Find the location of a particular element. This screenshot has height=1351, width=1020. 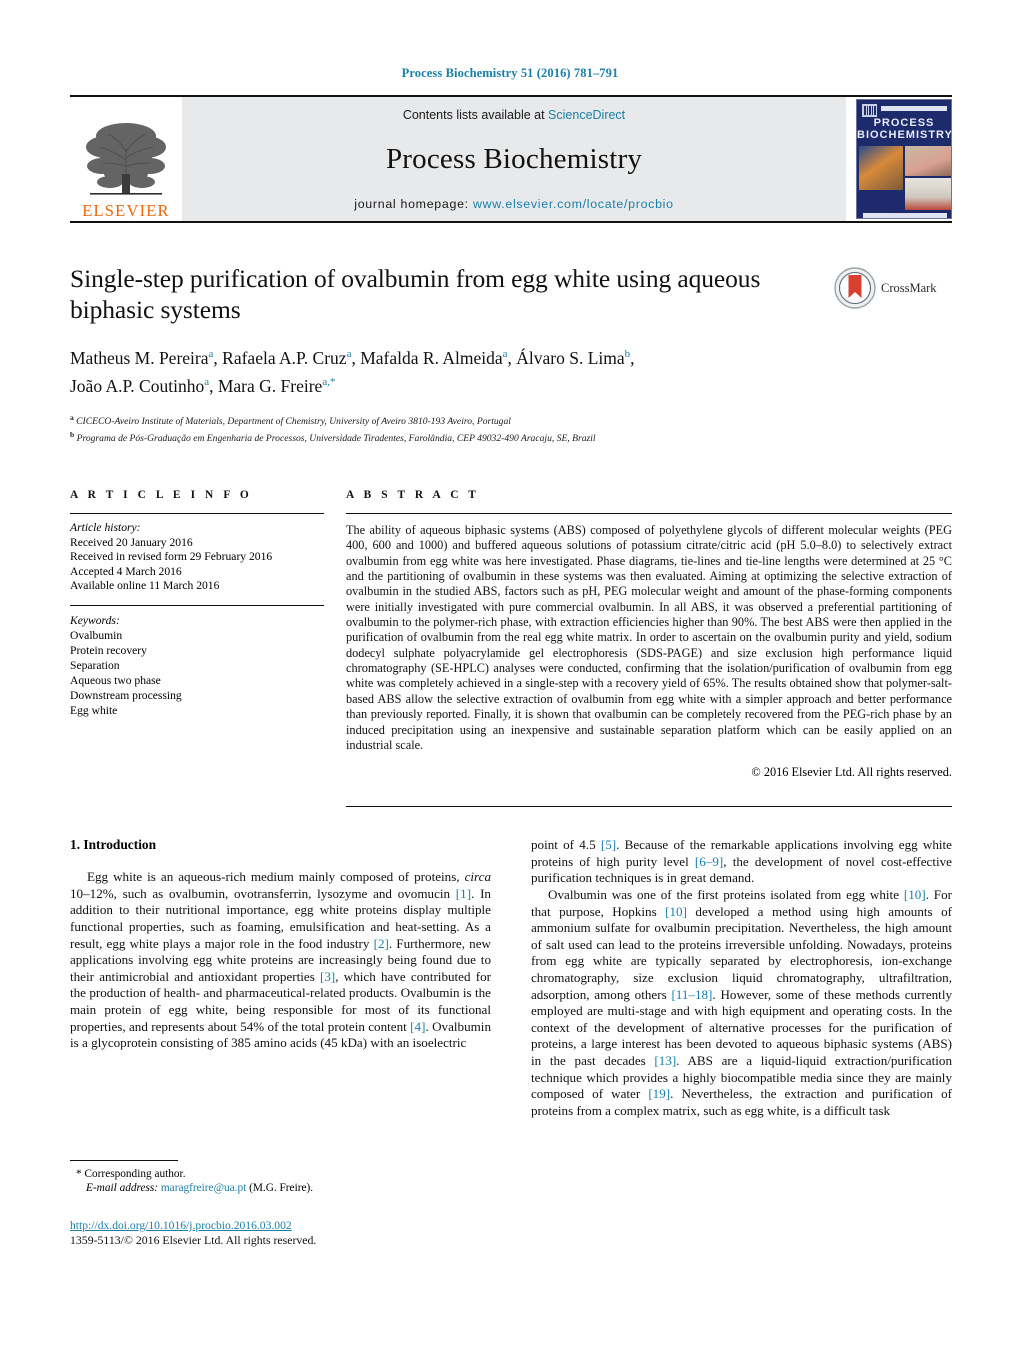

affiliation-marker: a is located at coordinates (72, 417).